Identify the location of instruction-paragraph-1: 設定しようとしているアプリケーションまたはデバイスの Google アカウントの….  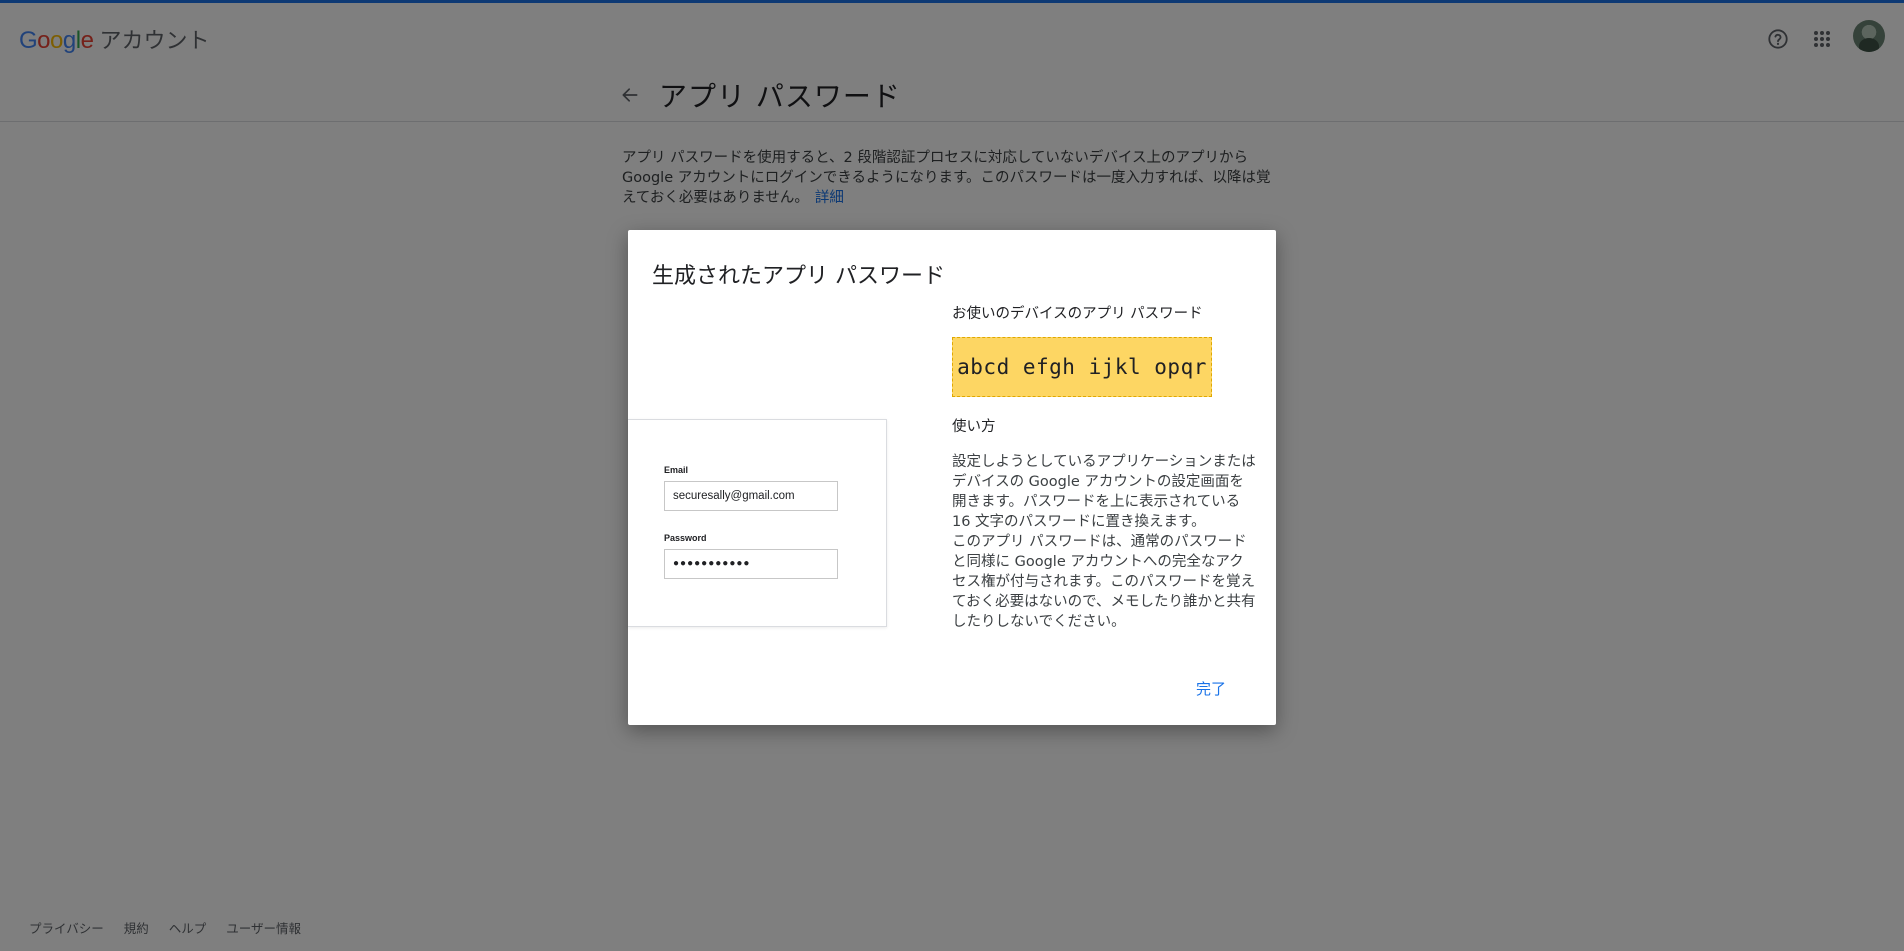
(1104, 492).